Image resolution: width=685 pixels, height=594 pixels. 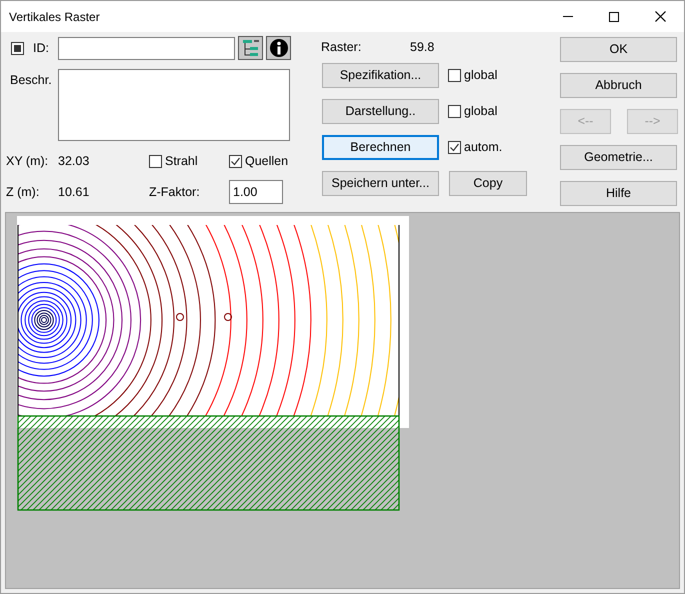 What do you see at coordinates (54, 17) in the screenshot?
I see `window-title: Vertikales Raster` at bounding box center [54, 17].